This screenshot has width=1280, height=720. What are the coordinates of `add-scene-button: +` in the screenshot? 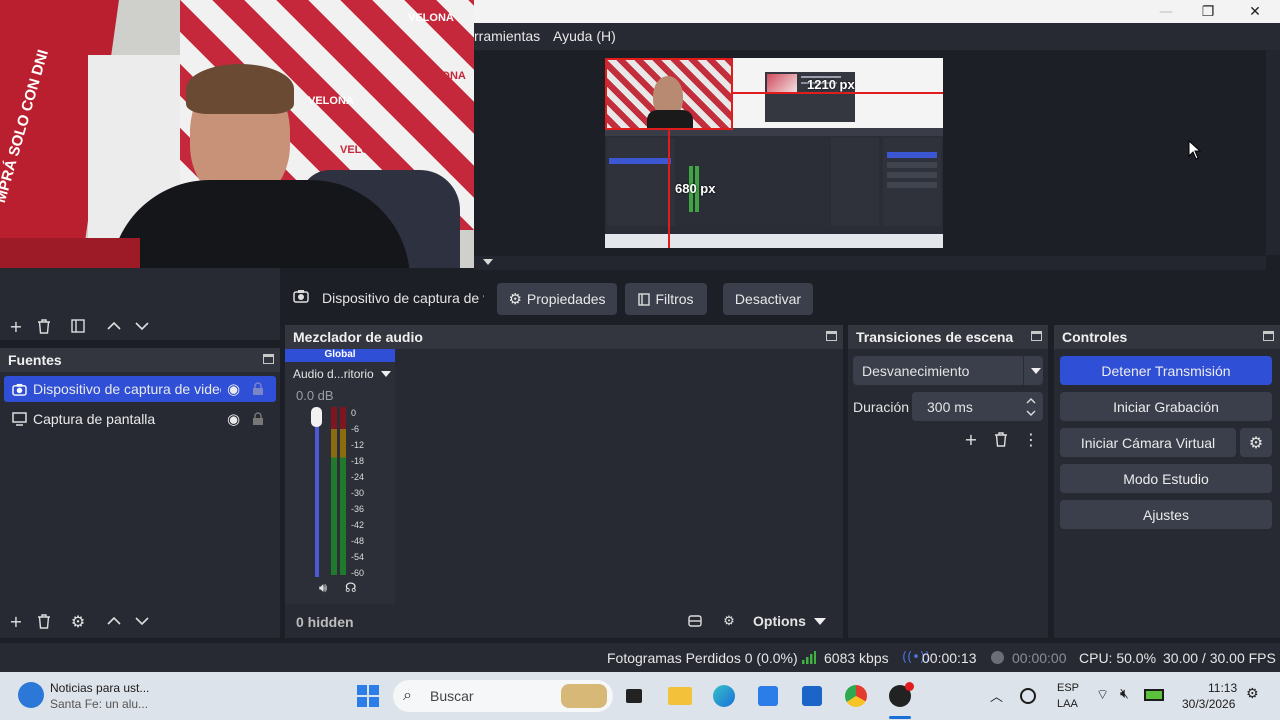 It's located at (16, 326).